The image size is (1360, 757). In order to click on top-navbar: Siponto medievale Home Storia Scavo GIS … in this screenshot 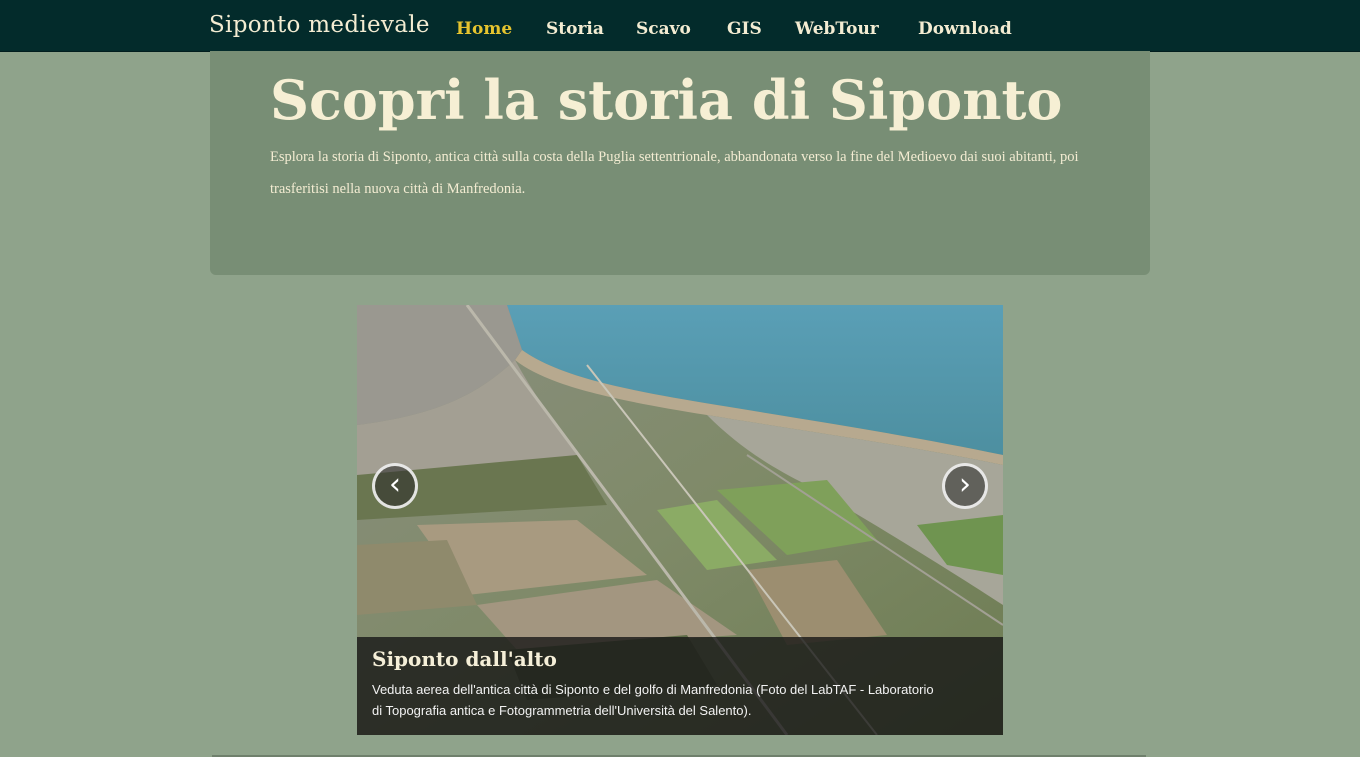, I will do `click(680, 26)`.